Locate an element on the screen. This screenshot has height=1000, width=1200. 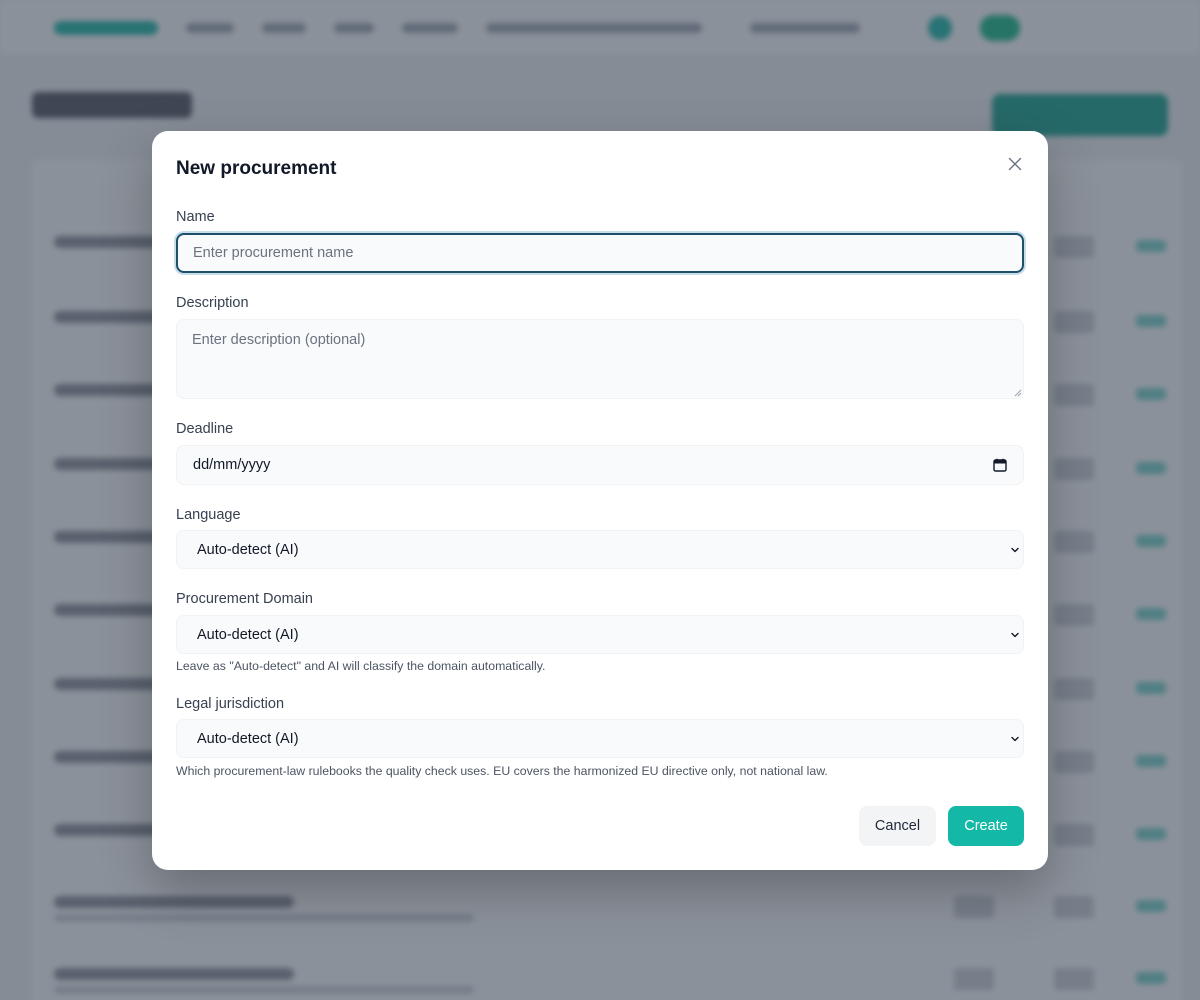
domain-select: Auto-detect (AI) is located at coordinates (600, 634).